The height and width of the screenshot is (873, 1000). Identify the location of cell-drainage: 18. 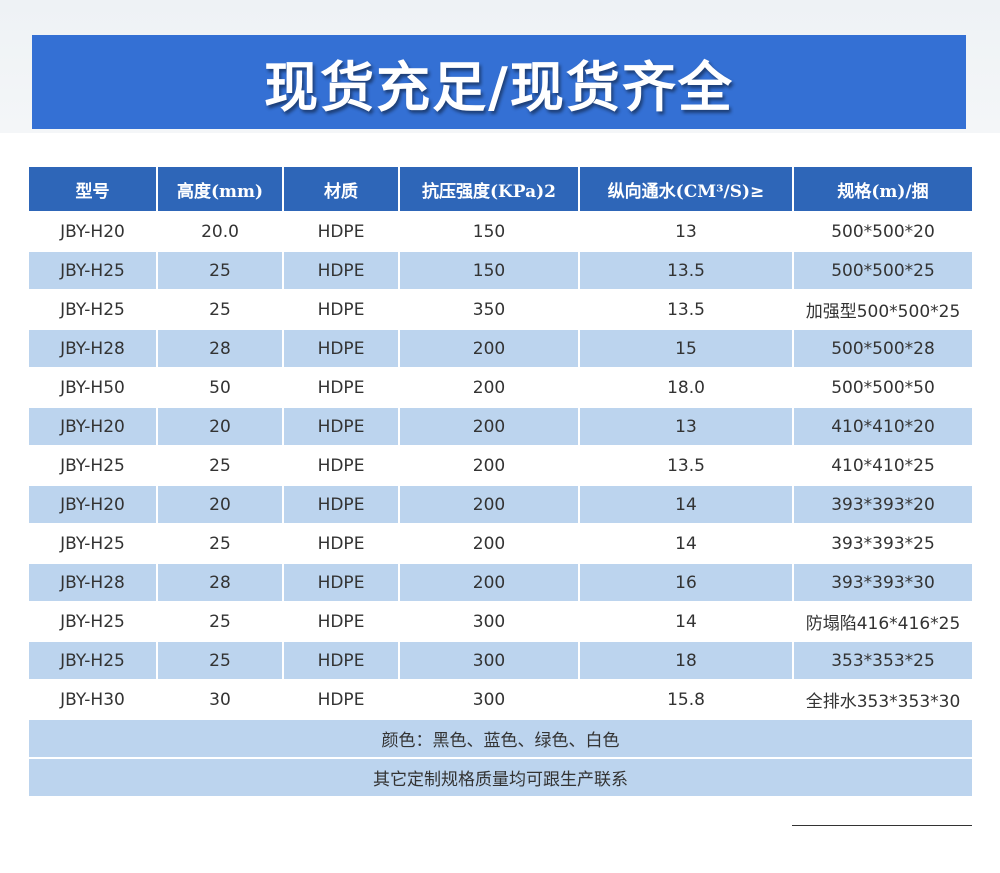
(686, 660).